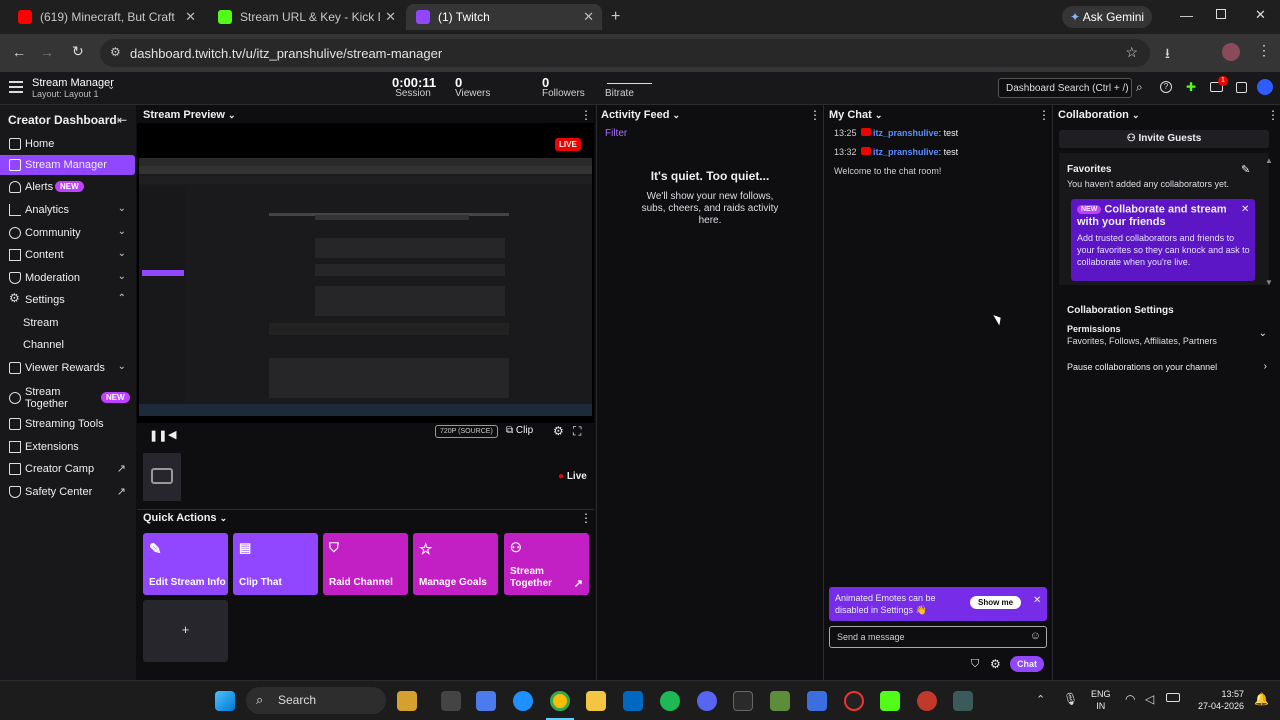 This screenshot has height=720, width=1280. What do you see at coordinates (68, 424) in the screenshot?
I see `sidebar-item-streaming-tools: Streaming Tools` at bounding box center [68, 424].